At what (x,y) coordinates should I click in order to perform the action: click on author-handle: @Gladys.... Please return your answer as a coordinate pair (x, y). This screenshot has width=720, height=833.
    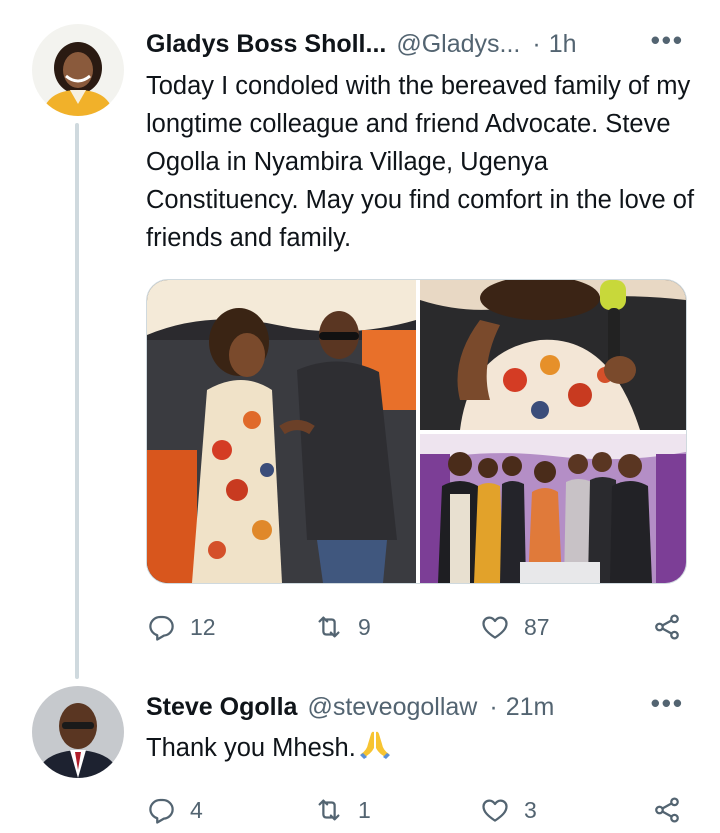
    Looking at the image, I should click on (458, 44).